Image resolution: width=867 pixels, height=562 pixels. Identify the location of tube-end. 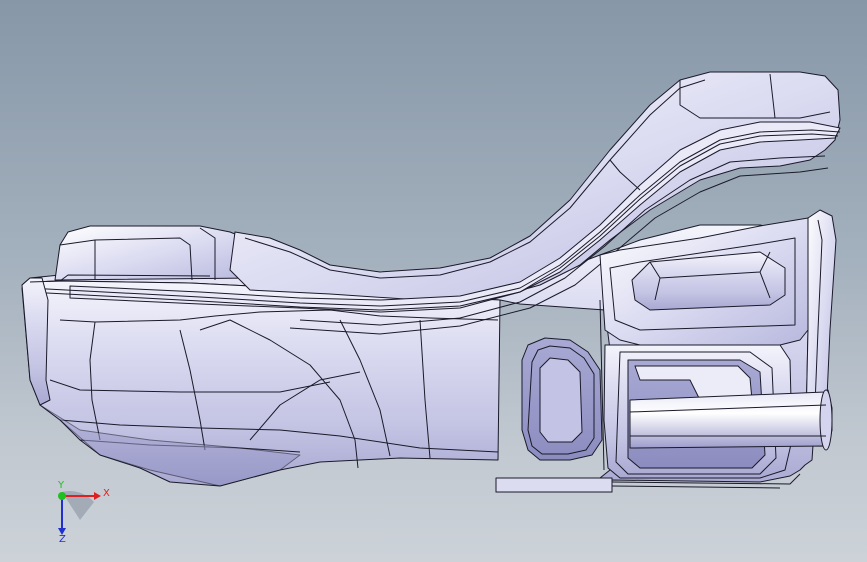
(826, 420).